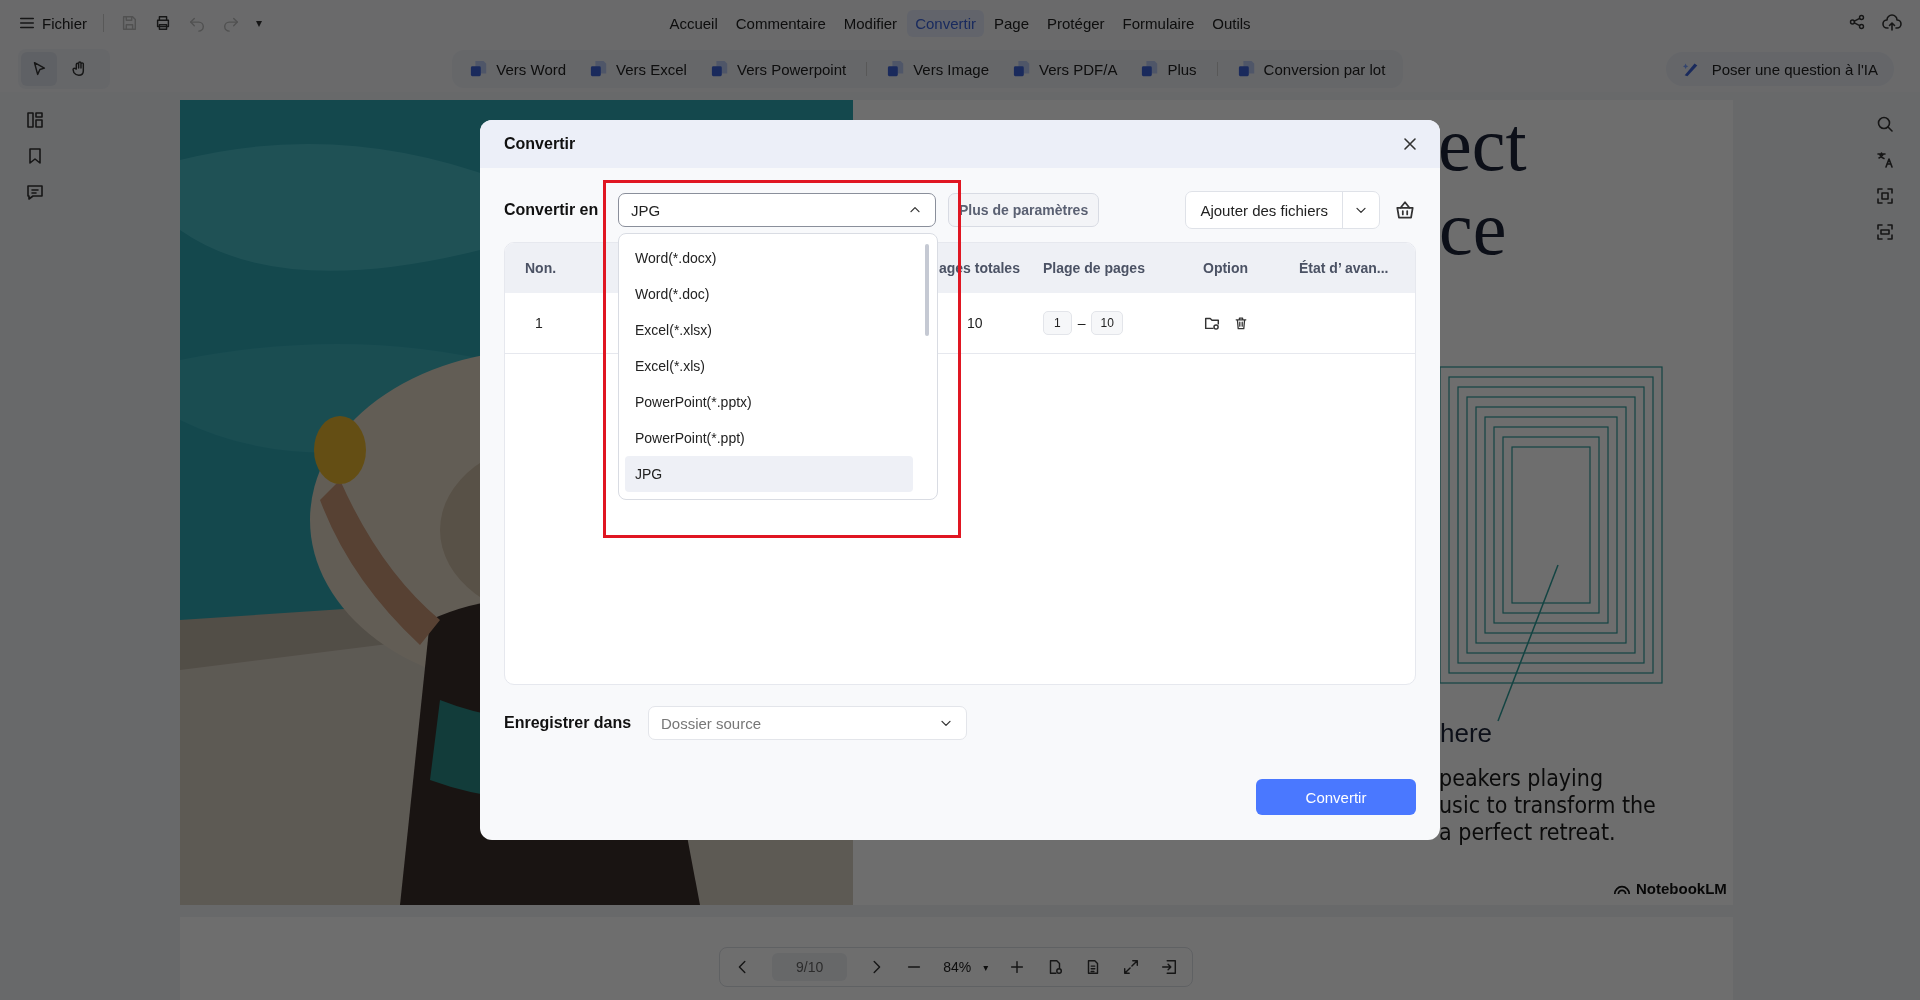 The image size is (1920, 1000). What do you see at coordinates (957, 967) in the screenshot?
I see `zoom-level-text: 84%` at bounding box center [957, 967].